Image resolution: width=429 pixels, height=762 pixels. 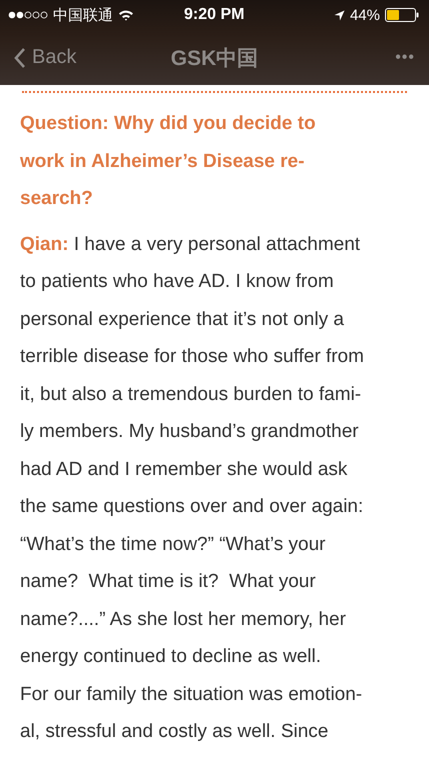 I want to click on answer-text: “What’s the time now?” “What’s your, so click(x=173, y=544).